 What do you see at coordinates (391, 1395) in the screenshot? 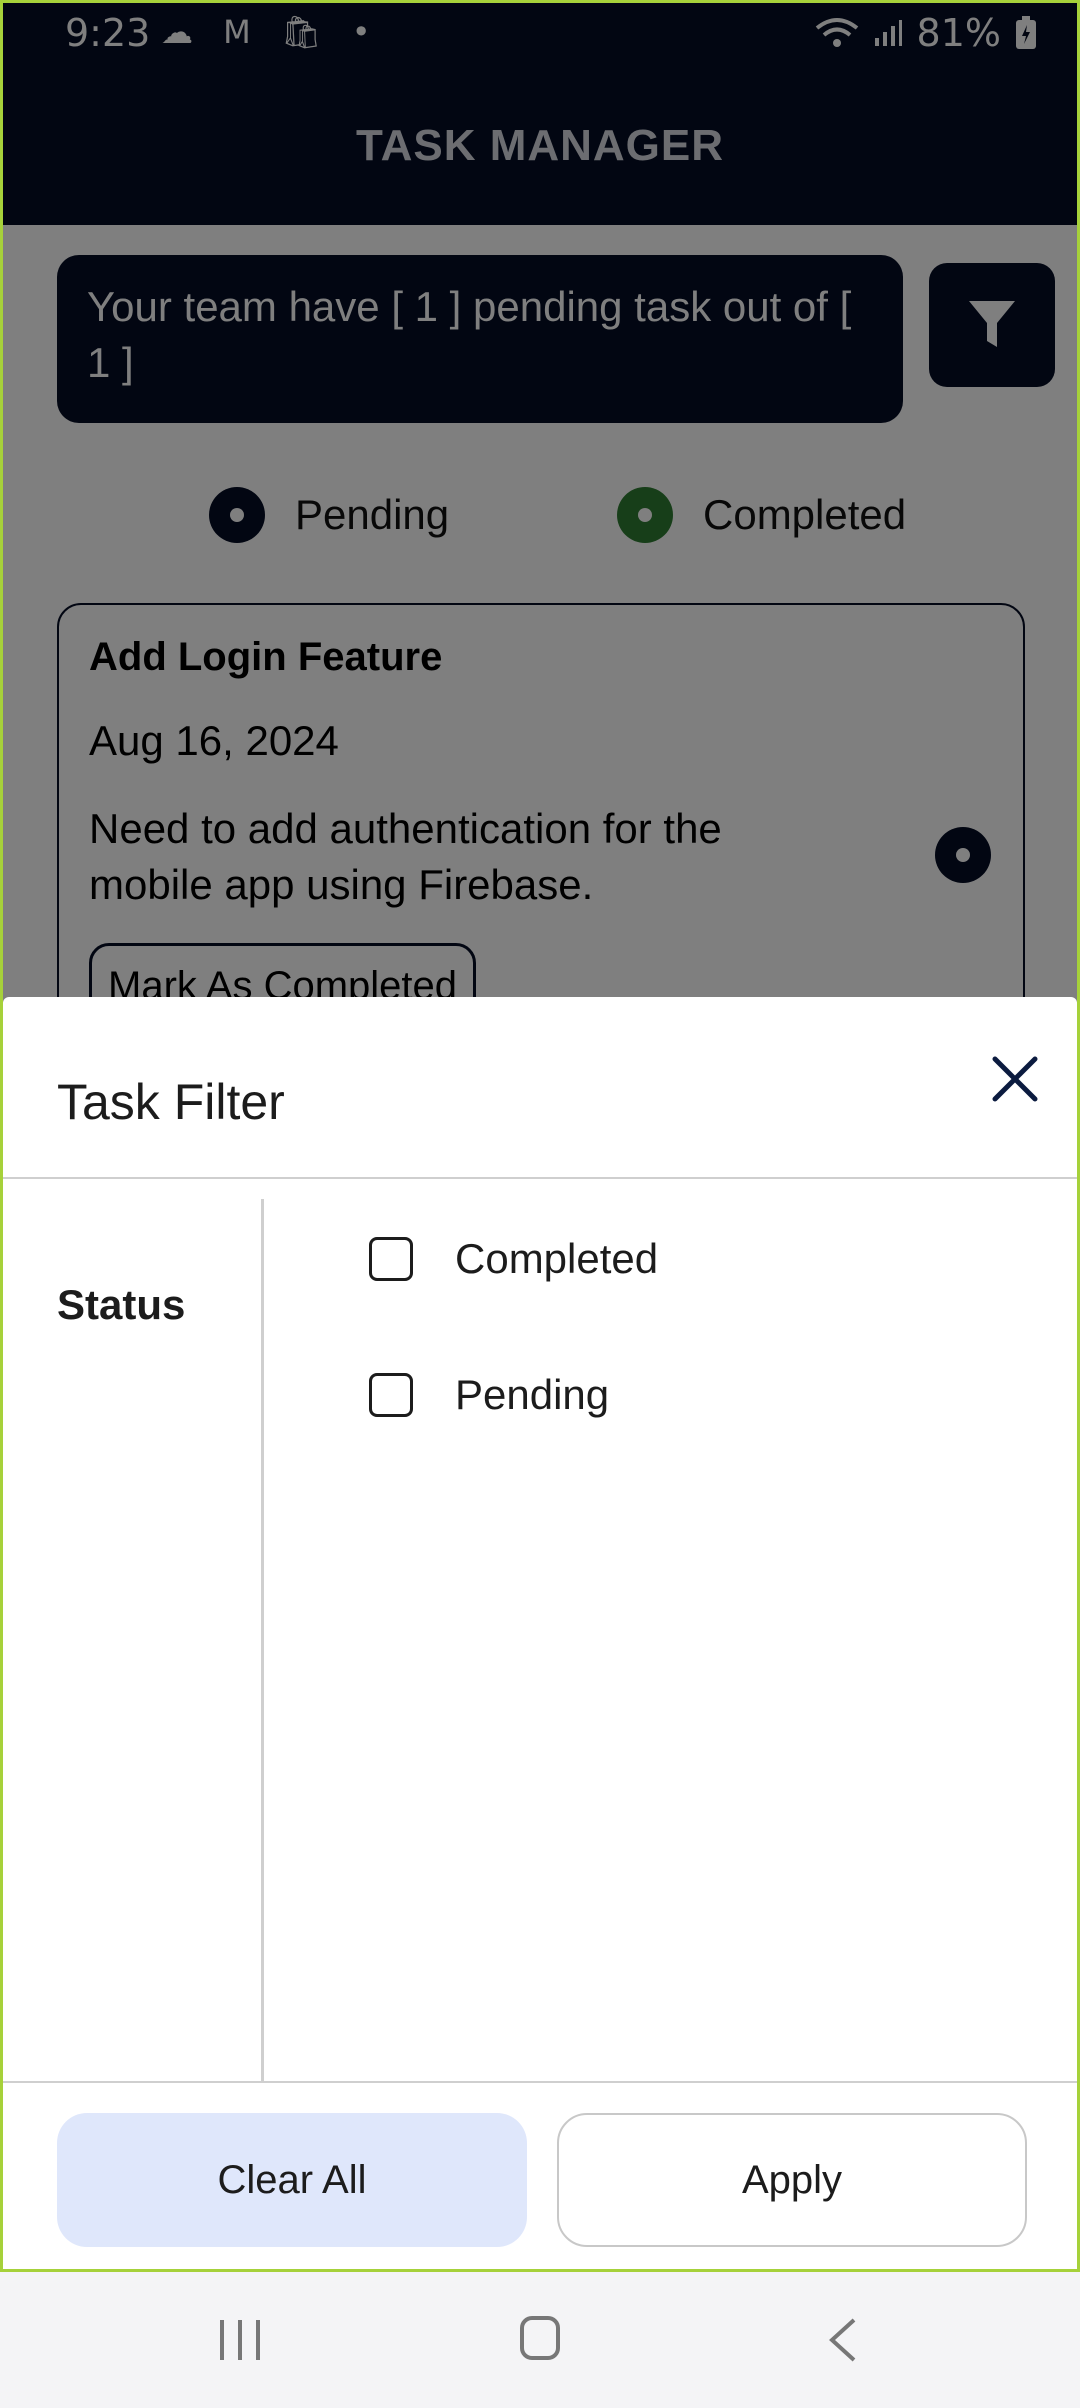
I see `pending-checkbox` at bounding box center [391, 1395].